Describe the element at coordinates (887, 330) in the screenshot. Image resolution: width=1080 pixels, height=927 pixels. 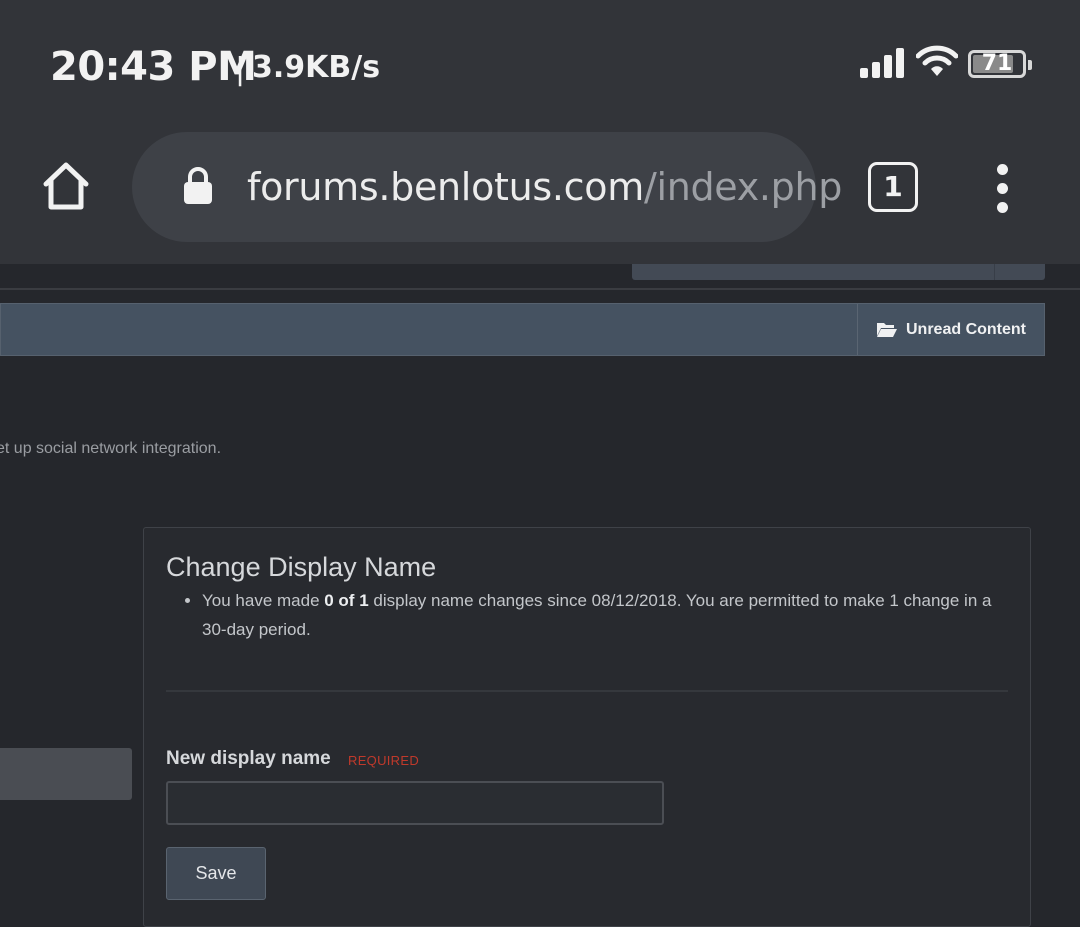
I see `folder-open-icon` at that location.